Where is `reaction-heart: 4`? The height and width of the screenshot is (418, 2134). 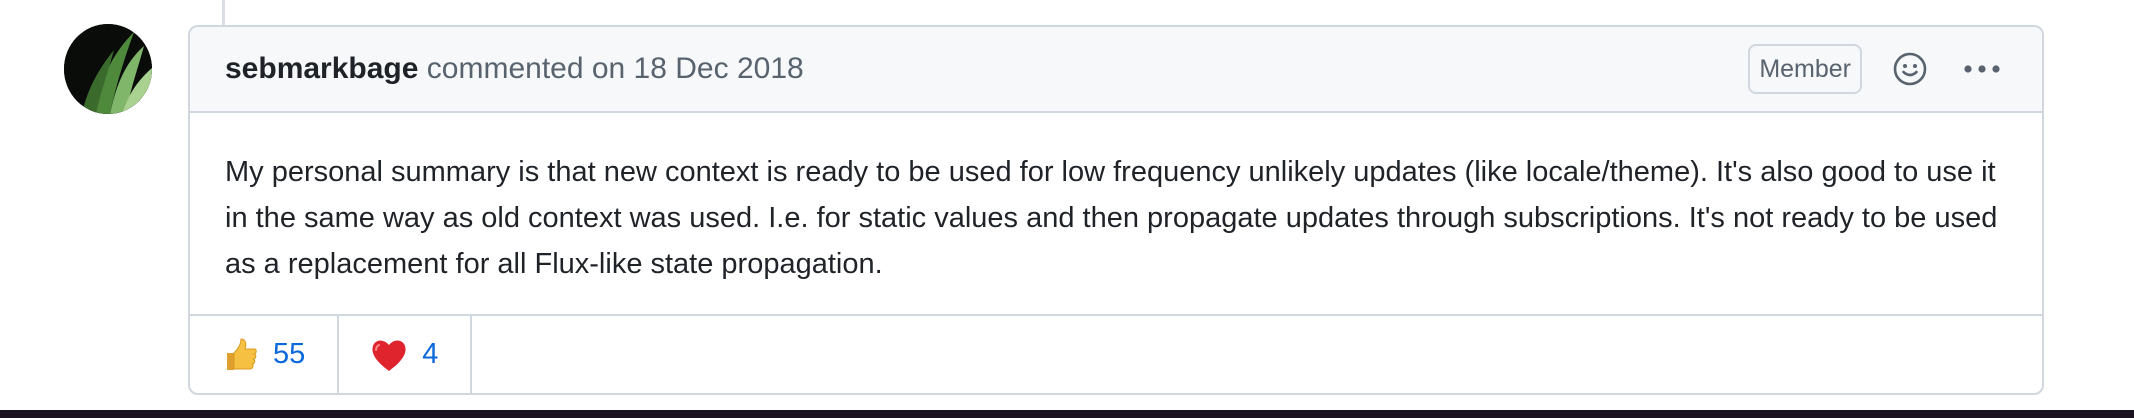
reaction-heart: 4 is located at coordinates (406, 354).